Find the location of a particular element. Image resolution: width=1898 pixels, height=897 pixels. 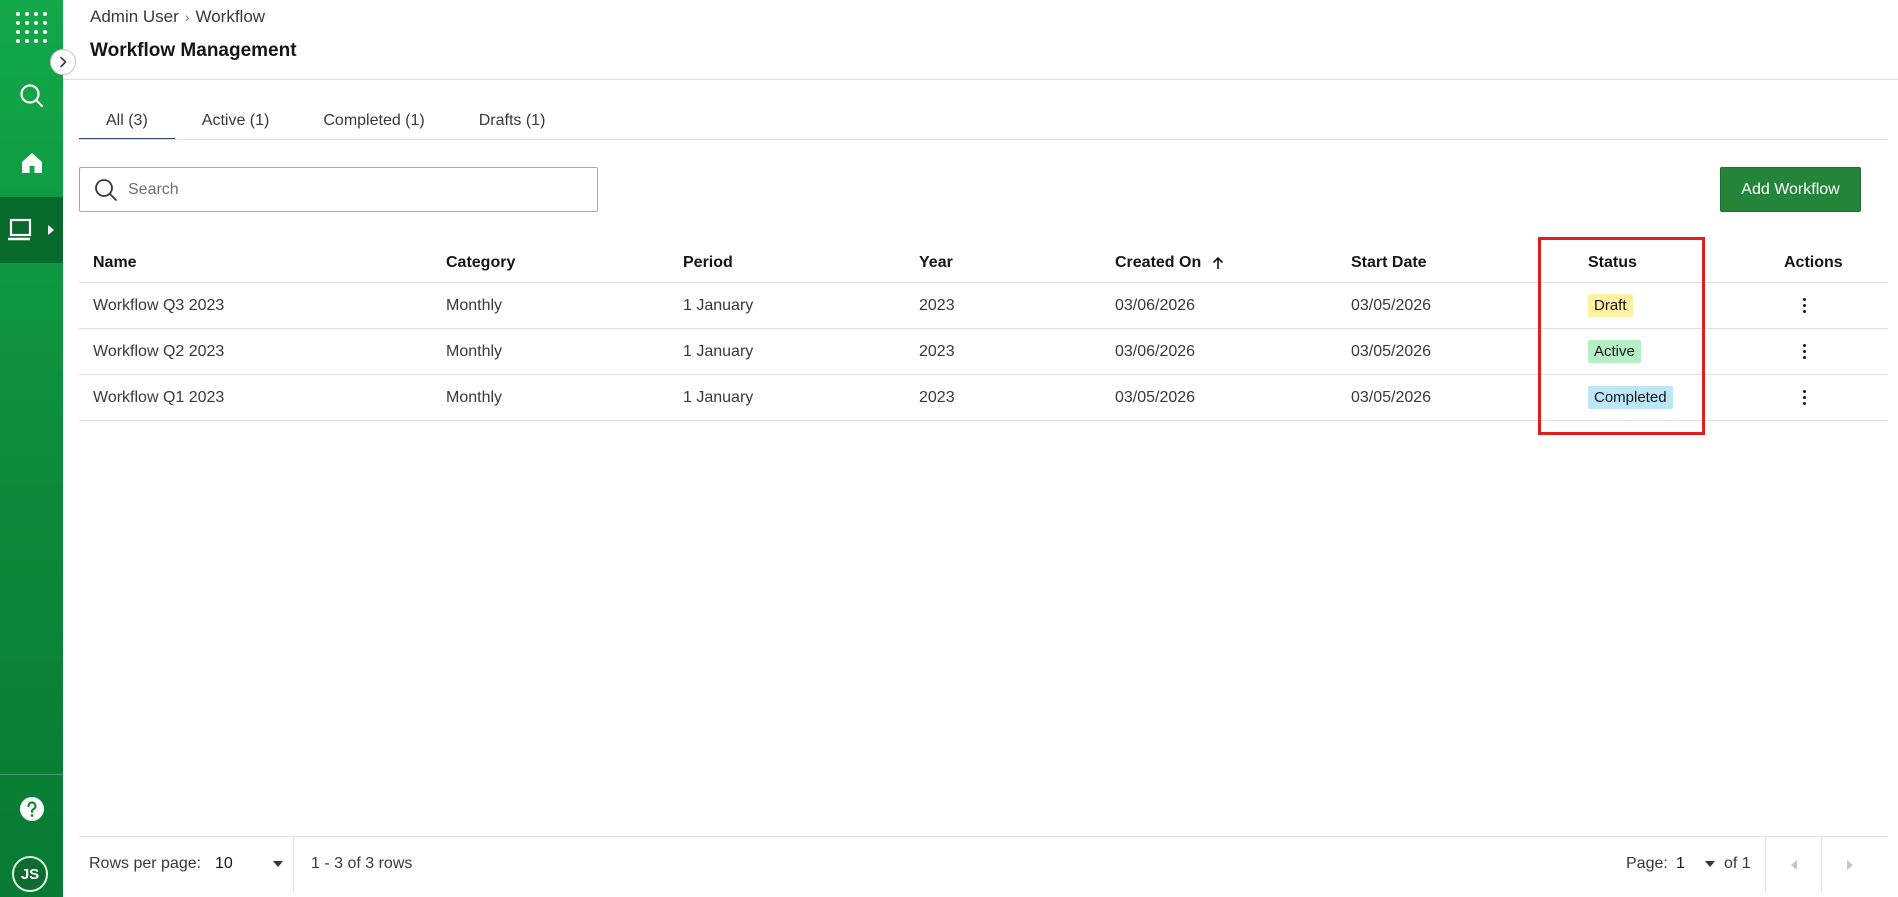

cell-created-on: 03/05/2026 is located at coordinates (1155, 397).